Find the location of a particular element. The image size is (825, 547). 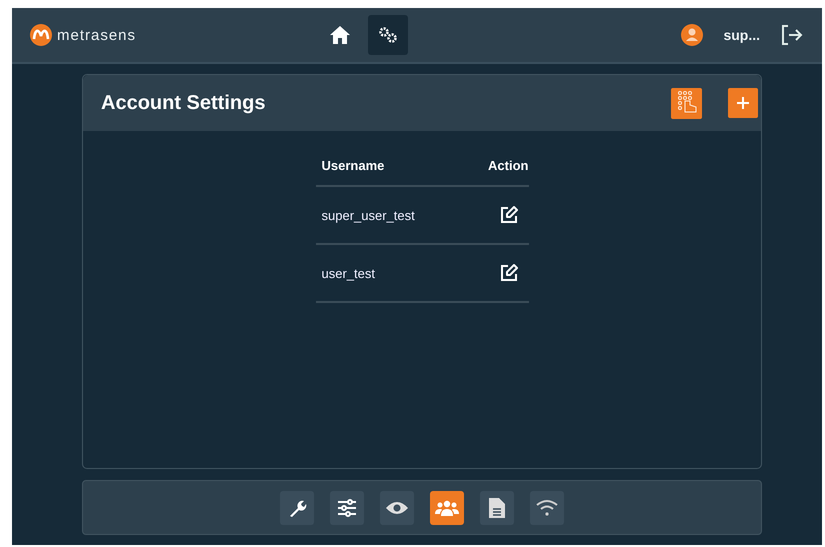

logout-icon is located at coordinates (792, 35).